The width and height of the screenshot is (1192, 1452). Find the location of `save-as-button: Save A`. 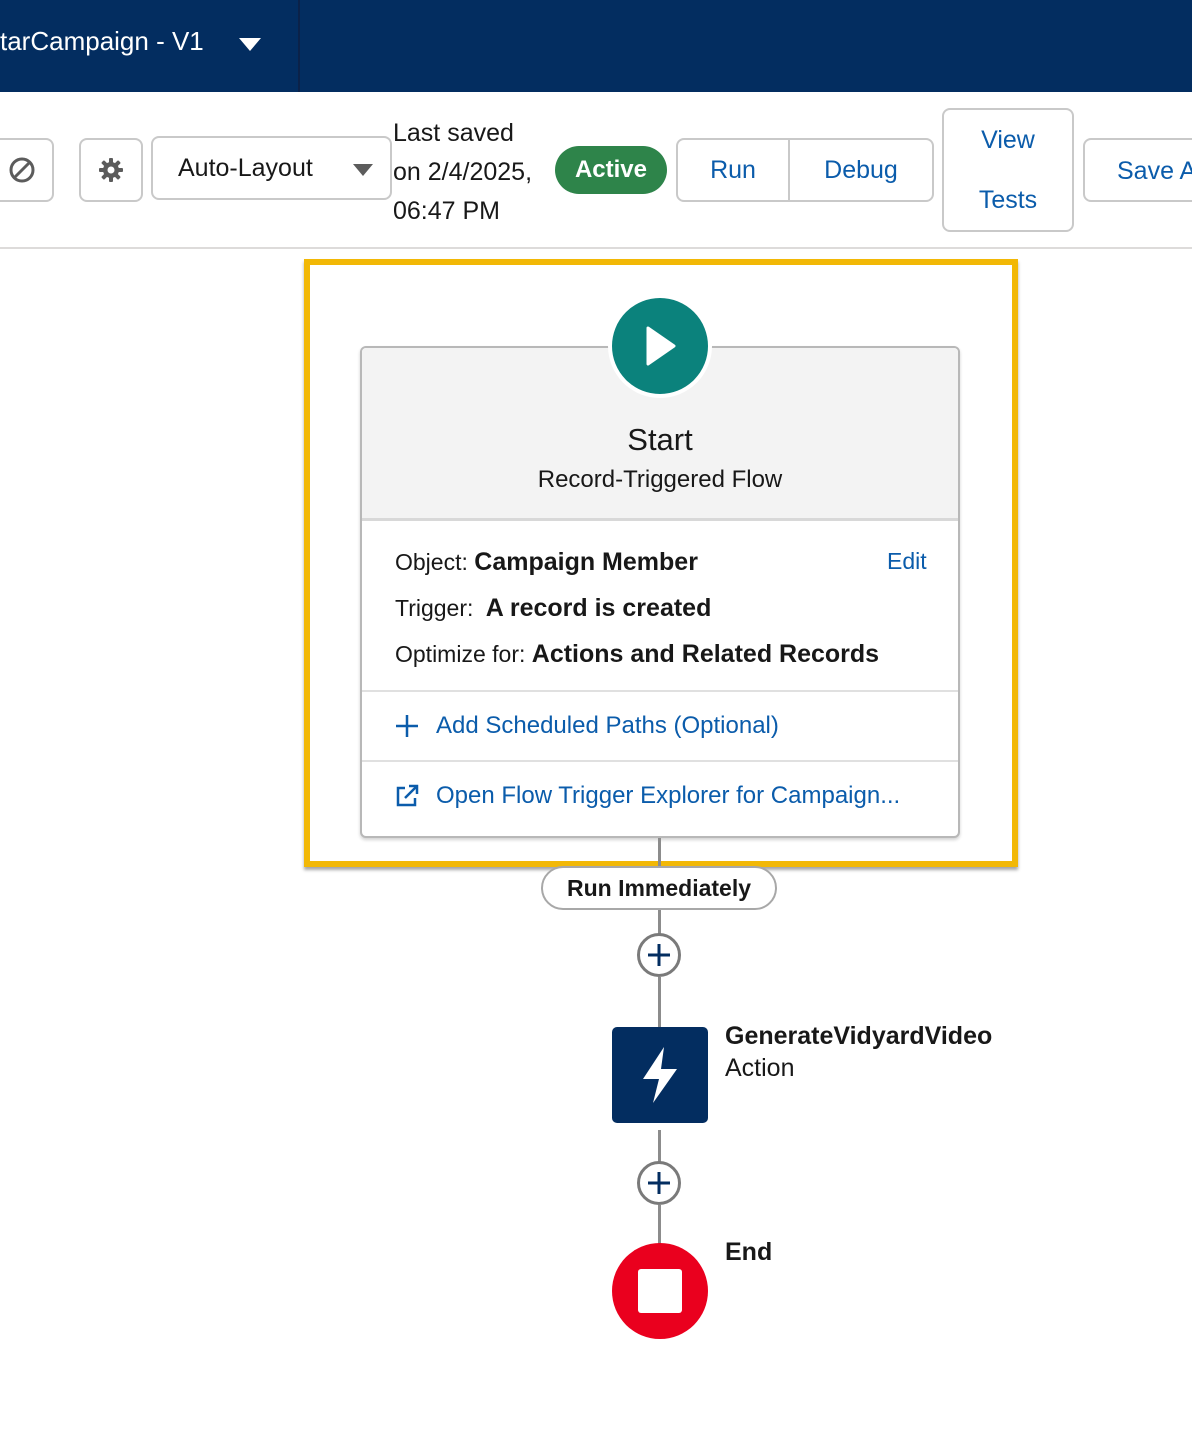

save-as-button: Save A is located at coordinates (1137, 170).